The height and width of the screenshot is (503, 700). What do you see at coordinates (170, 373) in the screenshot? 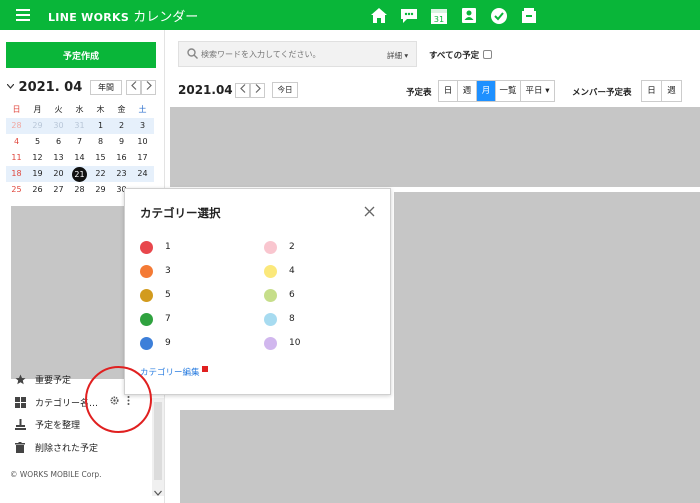
I see `category-edit-label: カテゴリー編集` at bounding box center [170, 373].